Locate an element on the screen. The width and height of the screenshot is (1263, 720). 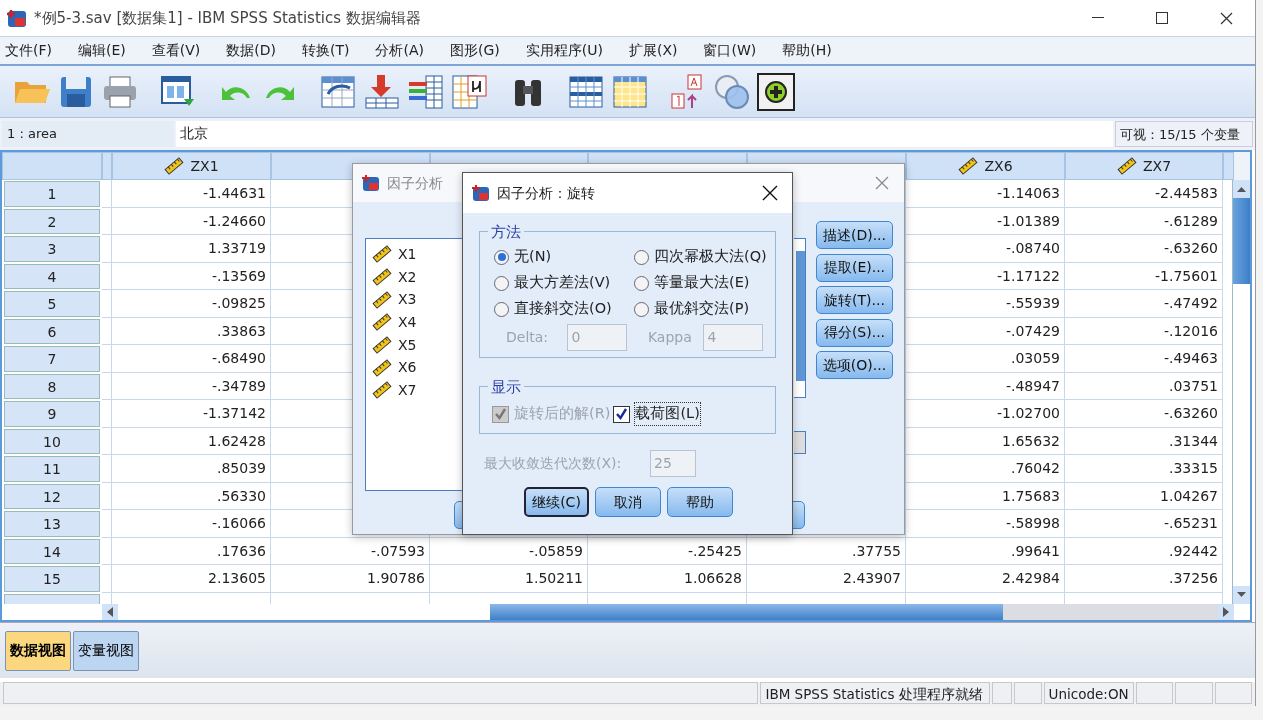
variable-name: X6 is located at coordinates (407, 368).